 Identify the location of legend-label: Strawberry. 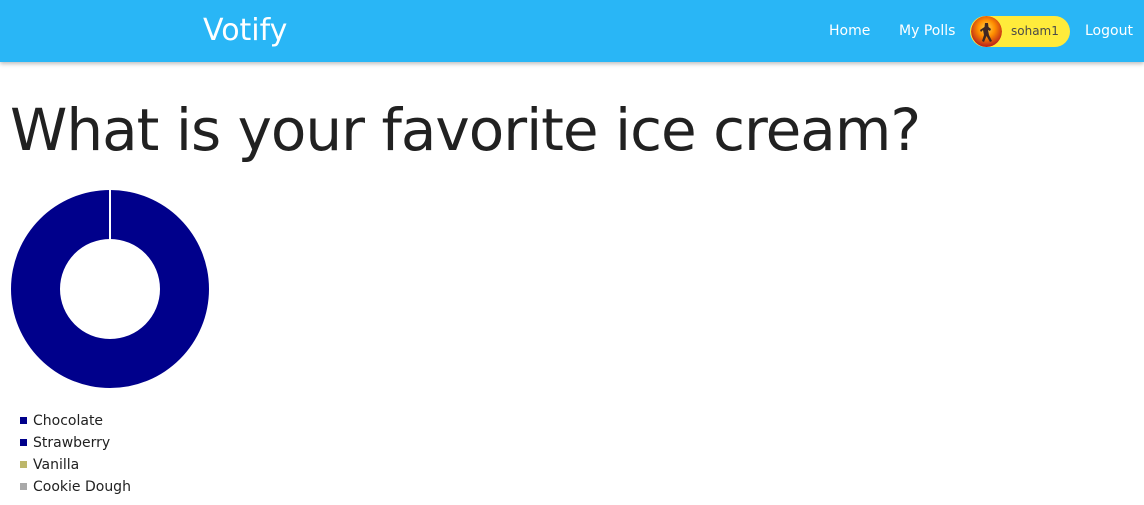
(72, 443).